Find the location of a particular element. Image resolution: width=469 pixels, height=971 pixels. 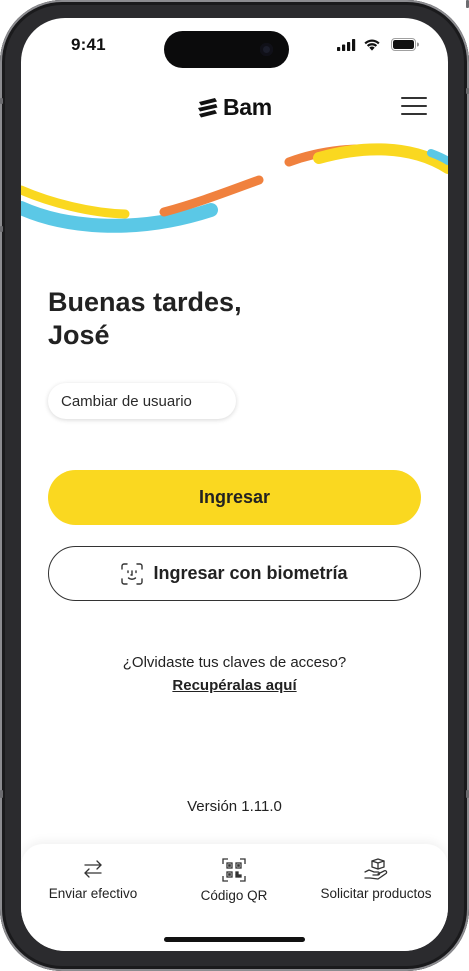

nav-request-products-label: Solicitar productos is located at coordinates (376, 893).